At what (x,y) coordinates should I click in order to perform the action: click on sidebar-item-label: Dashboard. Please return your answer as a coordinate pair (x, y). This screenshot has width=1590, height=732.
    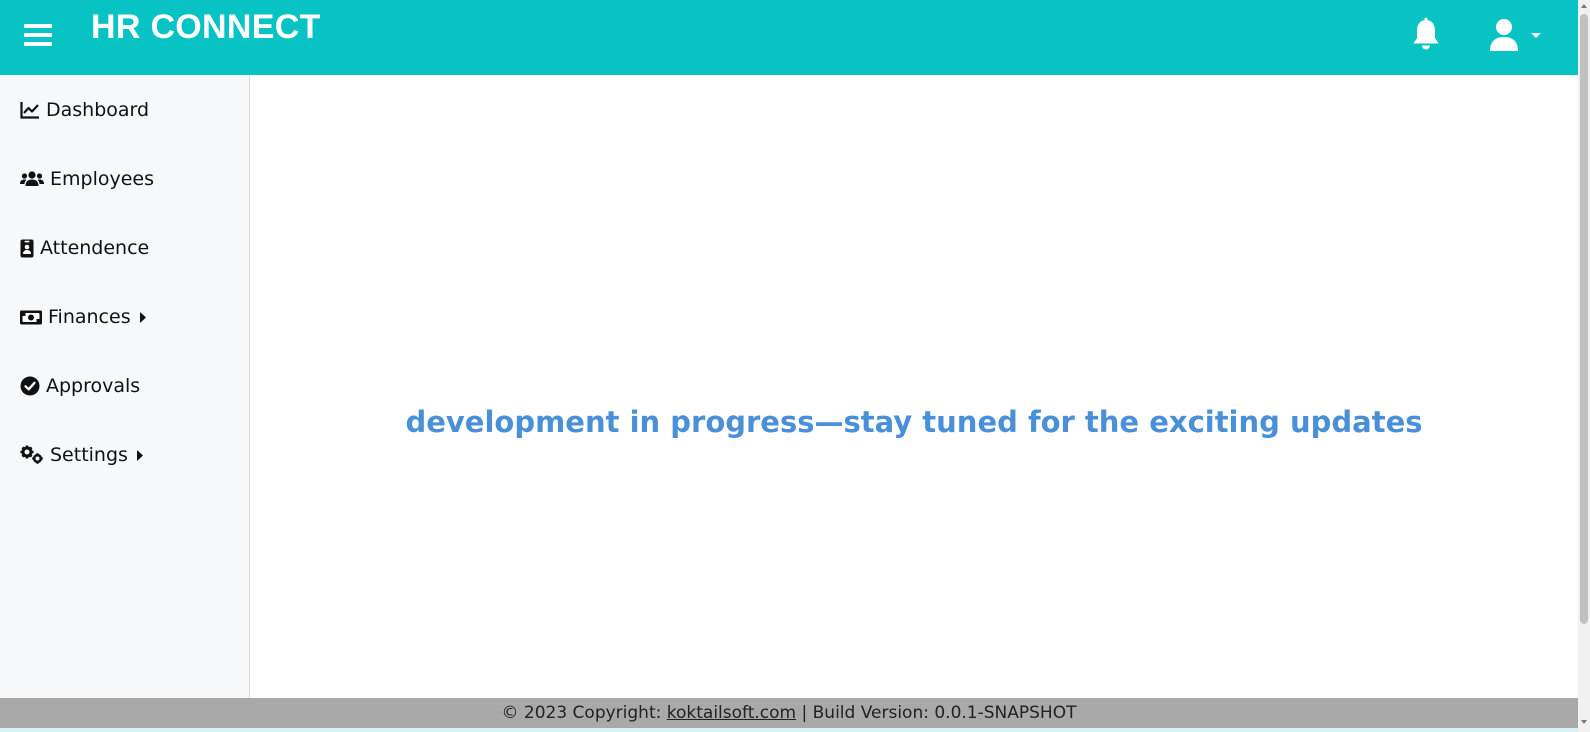
    Looking at the image, I should click on (98, 110).